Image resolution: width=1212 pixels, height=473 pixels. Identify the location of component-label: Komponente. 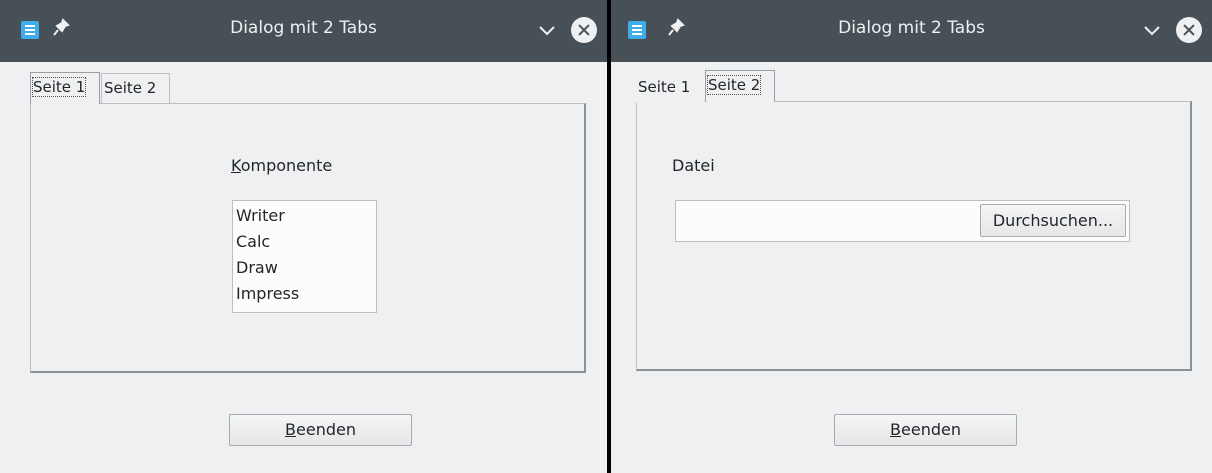
(281, 165).